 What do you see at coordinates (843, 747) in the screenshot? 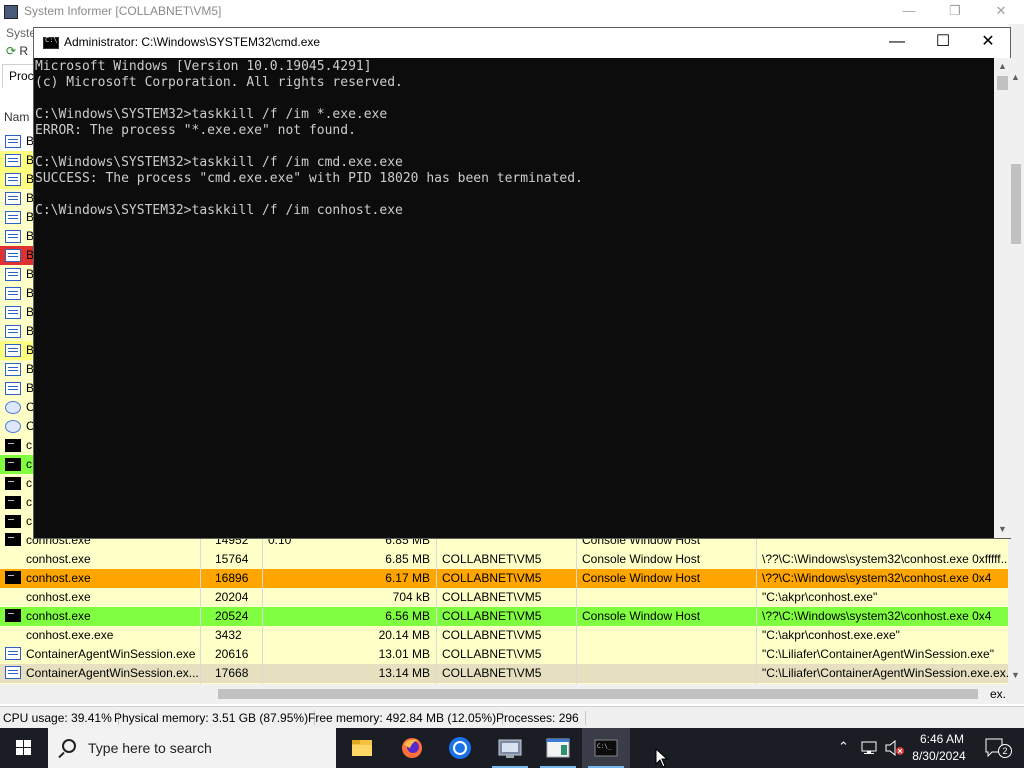
I see `show-hidden-icons-chevron-icon: ⌃` at bounding box center [843, 747].